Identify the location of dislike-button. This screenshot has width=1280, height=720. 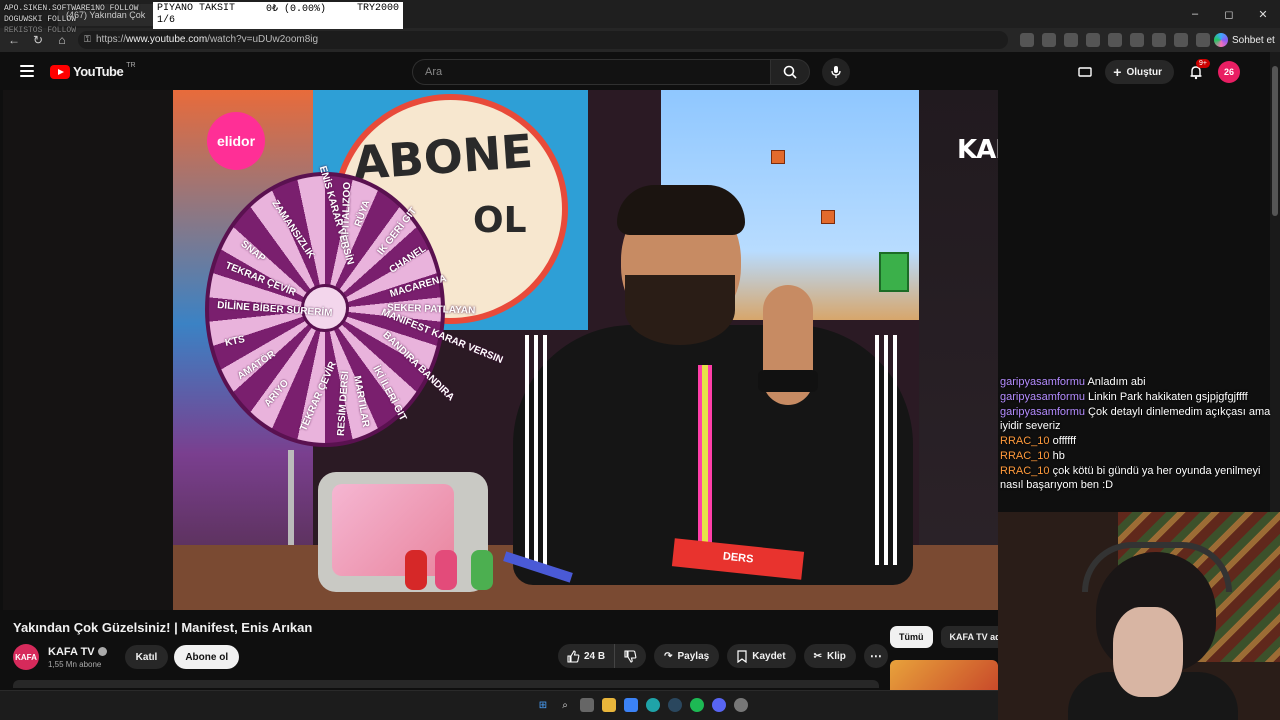
(630, 656).